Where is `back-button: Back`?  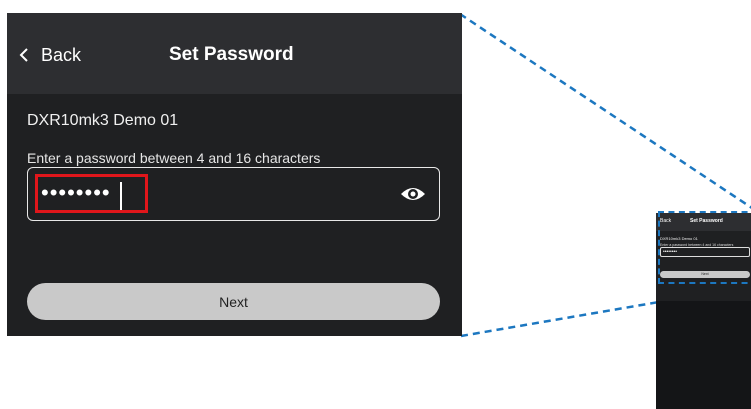 back-button: Back is located at coordinates (50, 55).